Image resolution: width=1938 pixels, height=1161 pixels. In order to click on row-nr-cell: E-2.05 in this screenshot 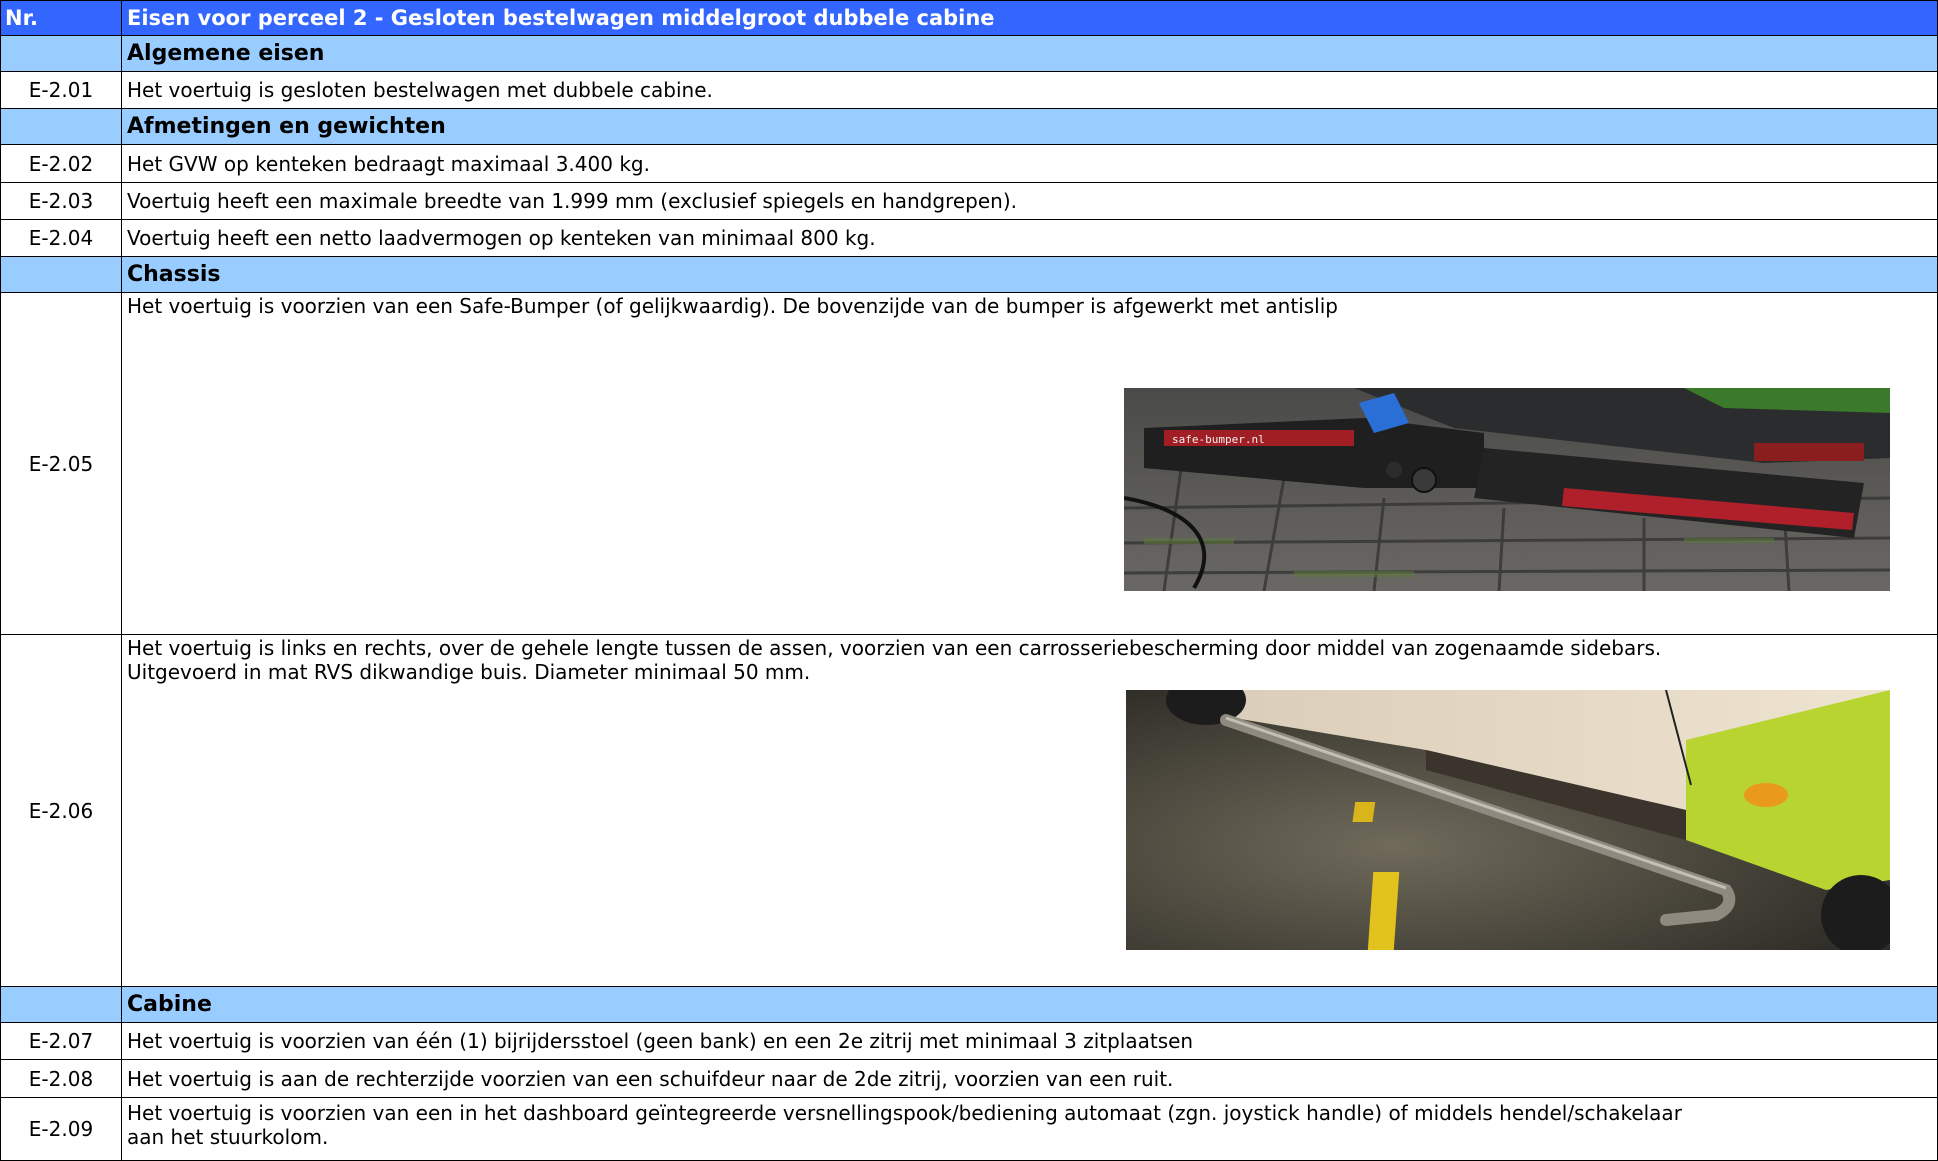, I will do `click(61, 464)`.